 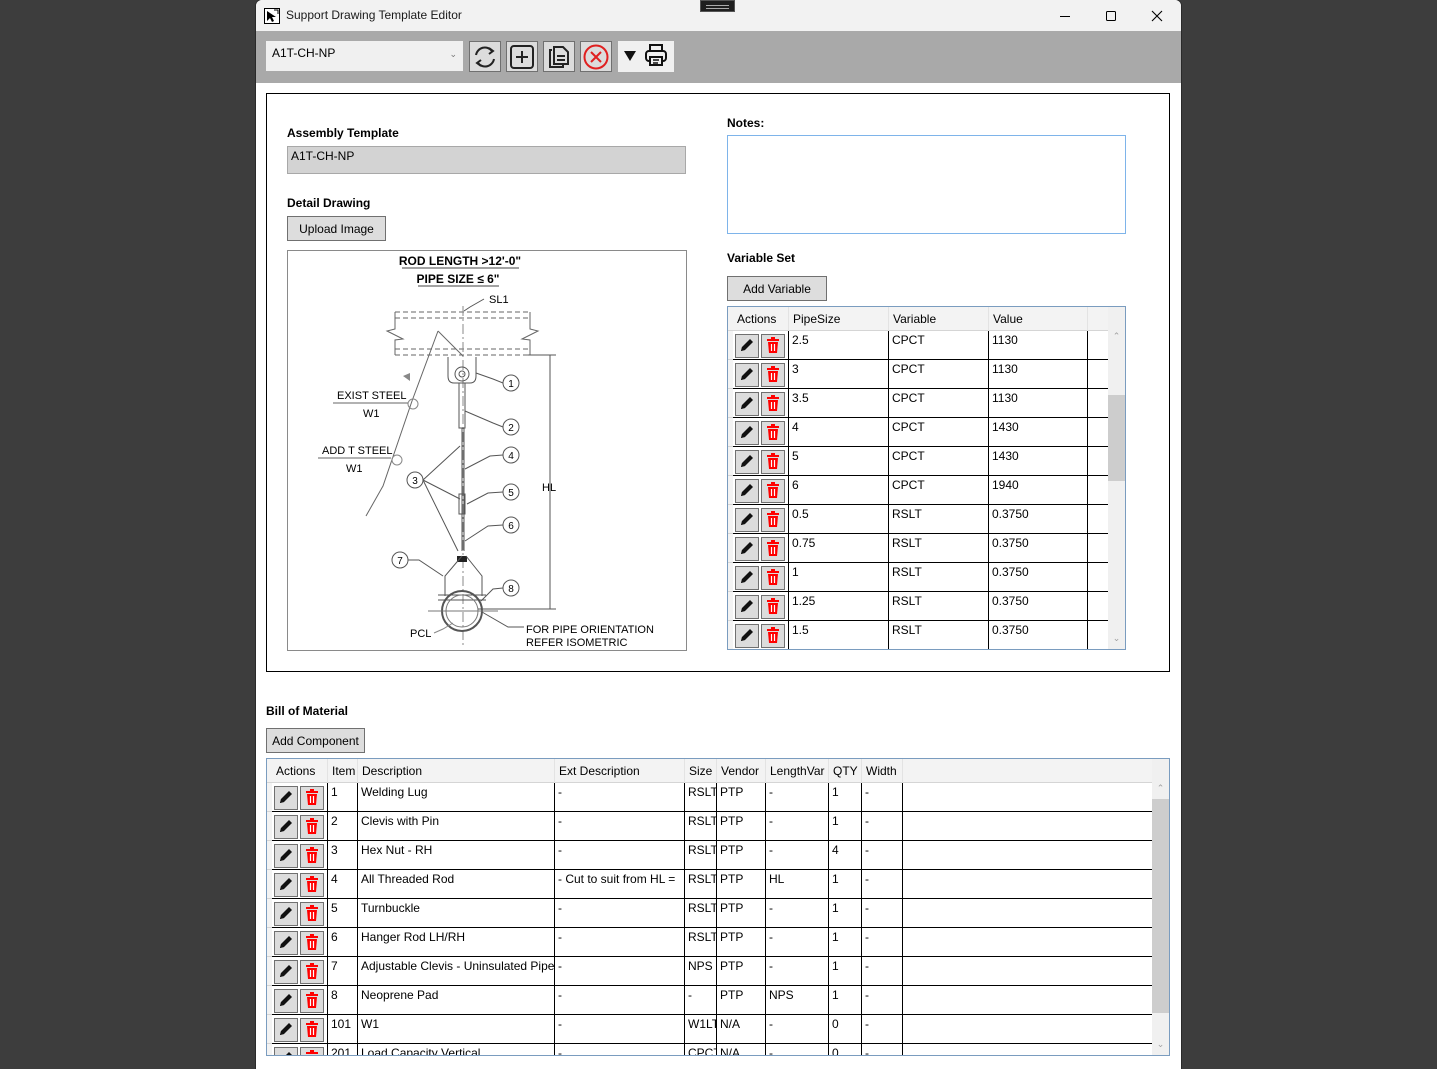 I want to click on description-cell: W1, so click(x=456, y=1029).